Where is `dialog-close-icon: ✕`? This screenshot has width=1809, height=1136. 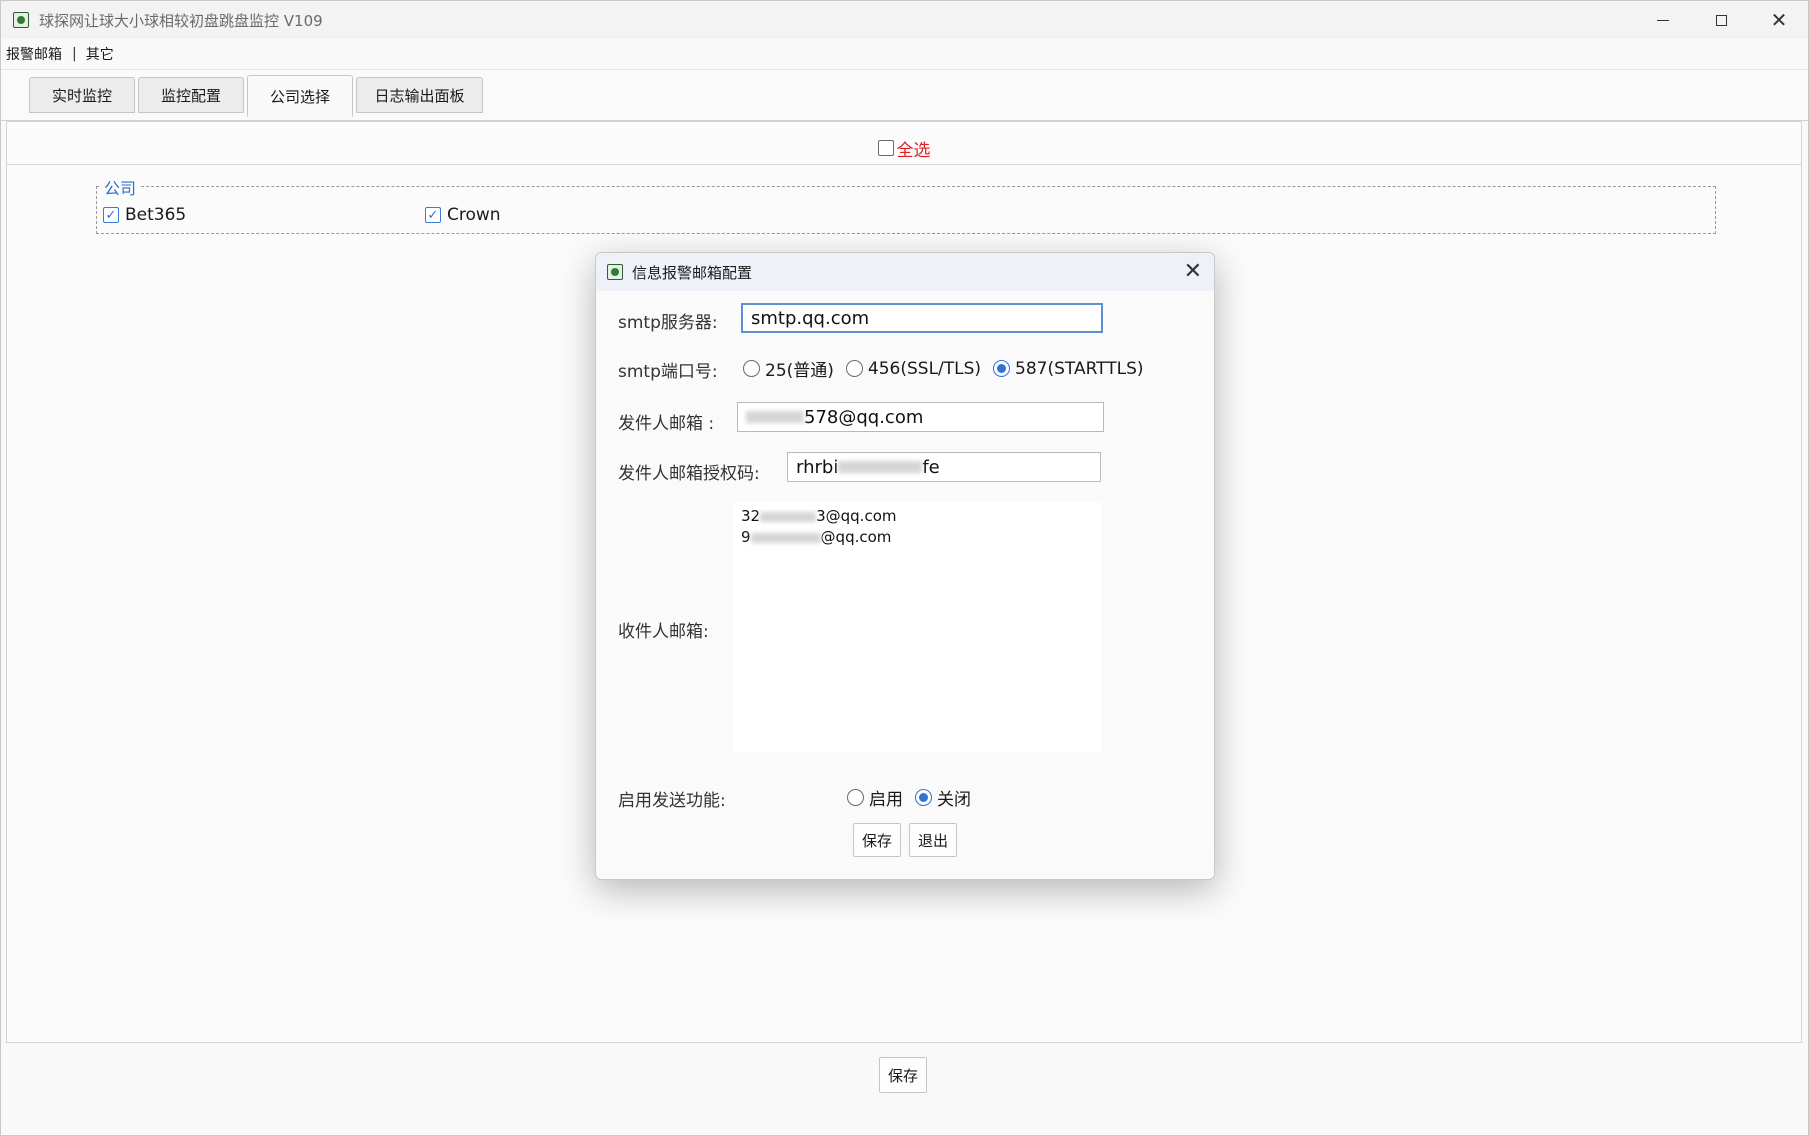 dialog-close-icon: ✕ is located at coordinates (1193, 271).